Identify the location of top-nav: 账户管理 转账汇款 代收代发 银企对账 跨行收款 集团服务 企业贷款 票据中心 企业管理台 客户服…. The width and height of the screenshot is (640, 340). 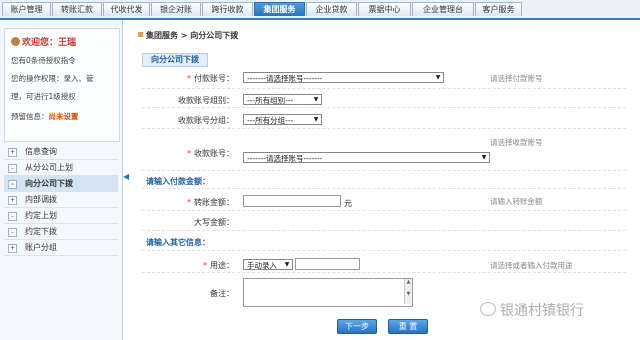
(320, 10).